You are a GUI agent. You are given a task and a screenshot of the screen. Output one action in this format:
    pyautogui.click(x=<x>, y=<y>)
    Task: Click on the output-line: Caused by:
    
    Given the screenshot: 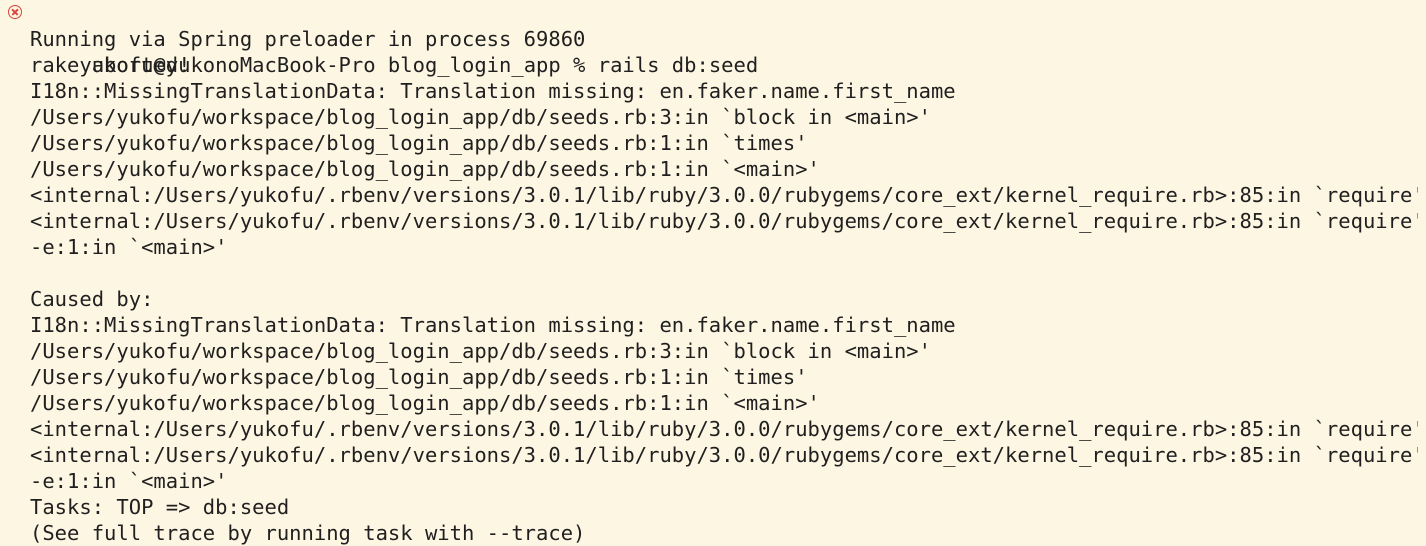 What is the action you would take?
    pyautogui.click(x=92, y=299)
    